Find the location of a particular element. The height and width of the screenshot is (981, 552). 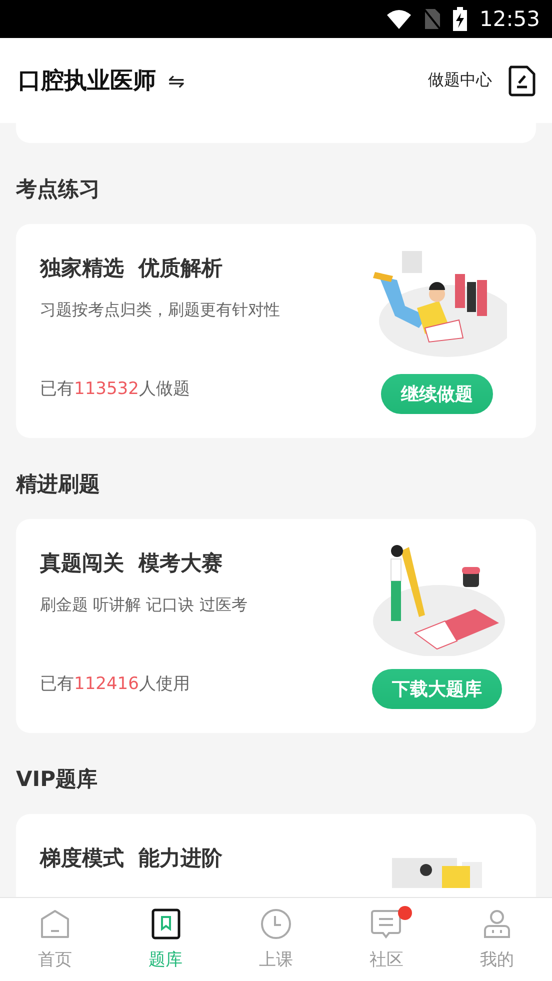

clock-icon is located at coordinates (276, 924).